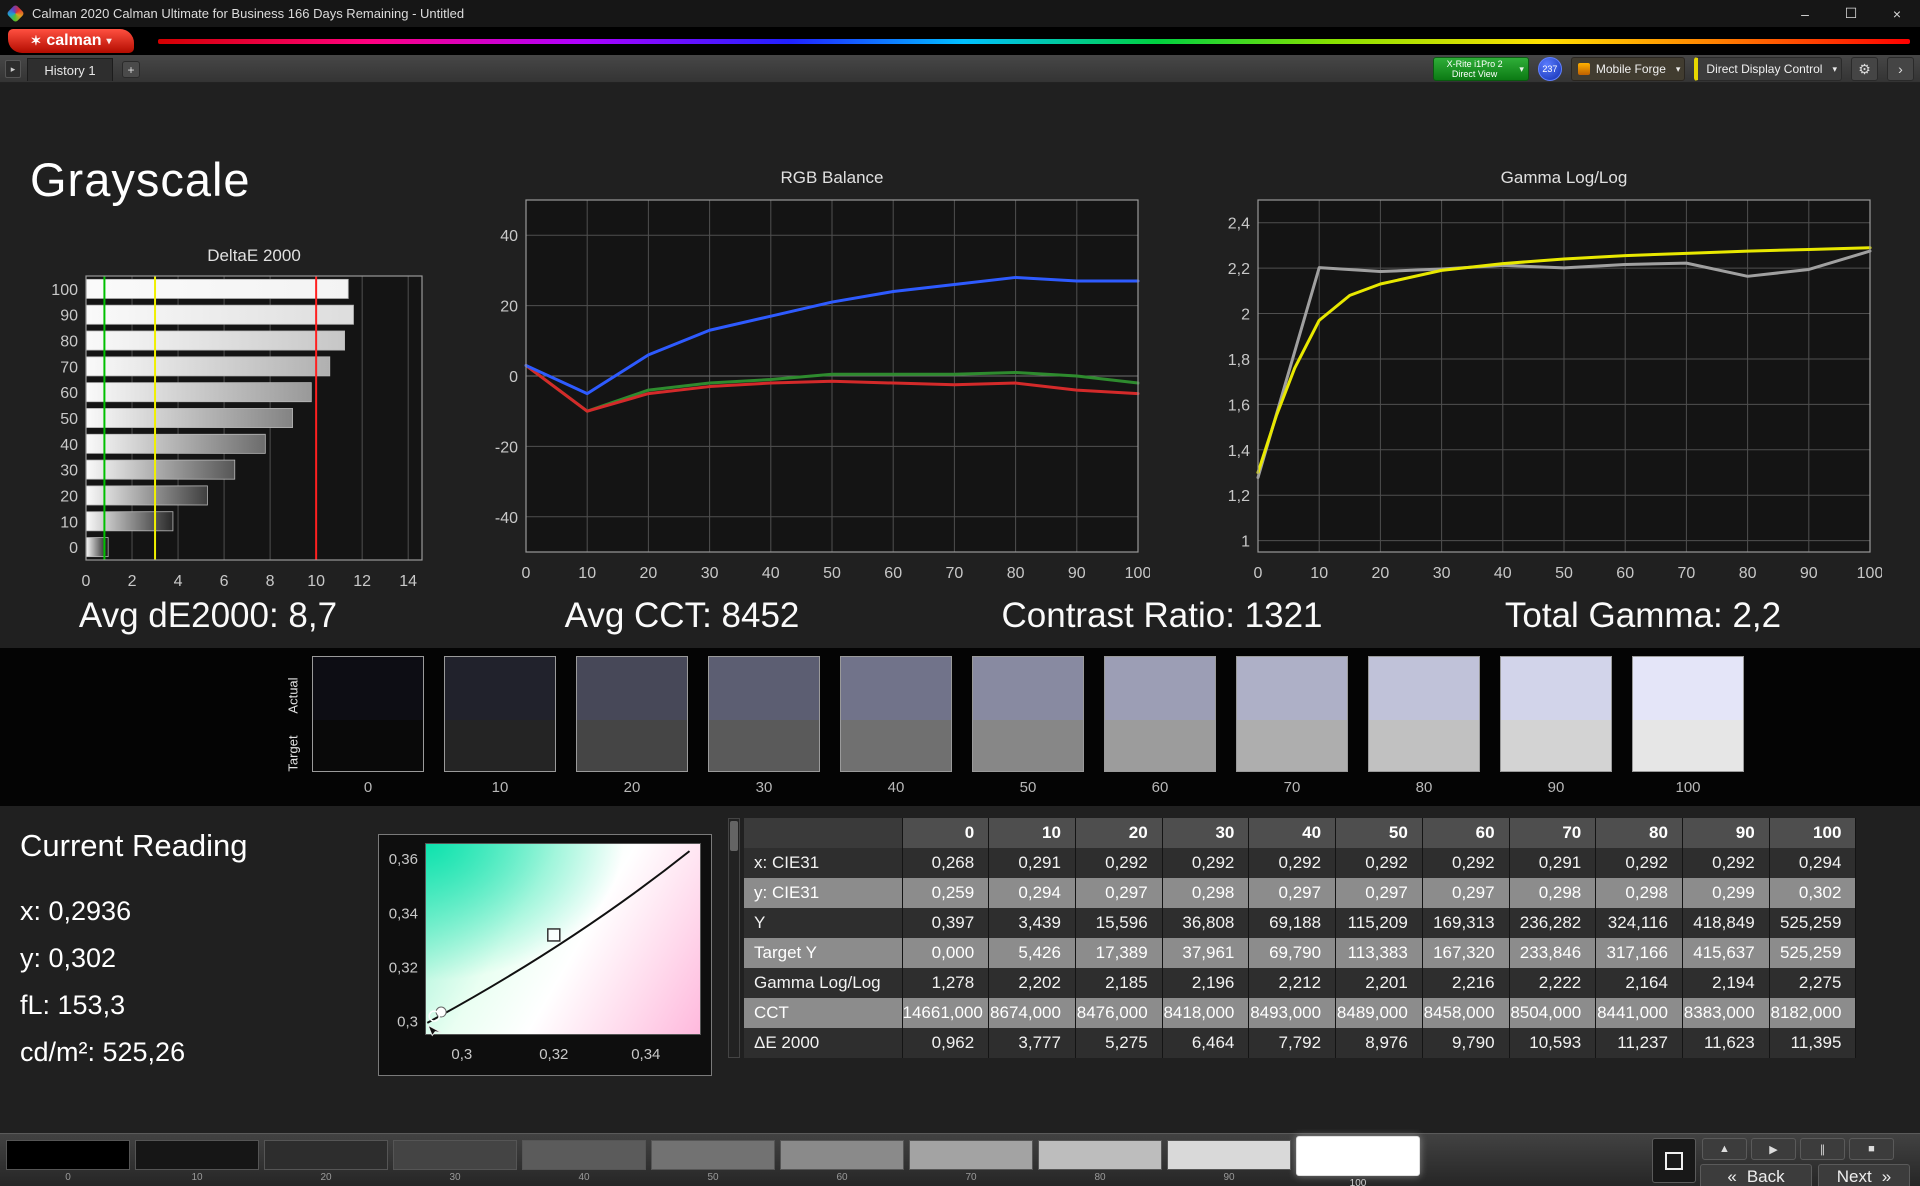 The width and height of the screenshot is (1920, 1186). Describe the element at coordinates (1900, 69) in the screenshot. I see `collapse-panel-icon: ›` at that location.